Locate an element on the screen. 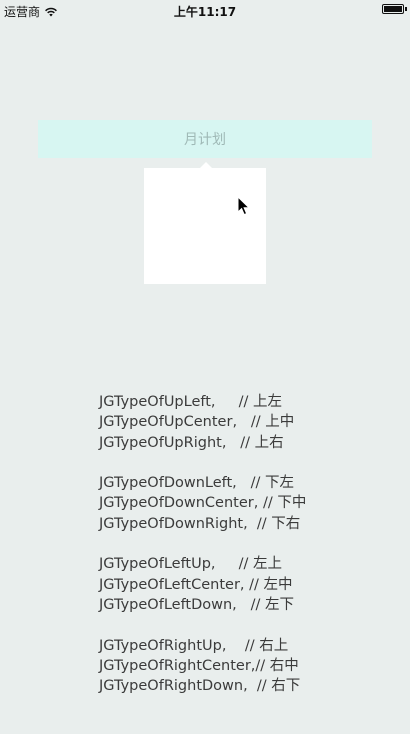 This screenshot has width=410, height=734. battery-icon is located at coordinates (393, 9).